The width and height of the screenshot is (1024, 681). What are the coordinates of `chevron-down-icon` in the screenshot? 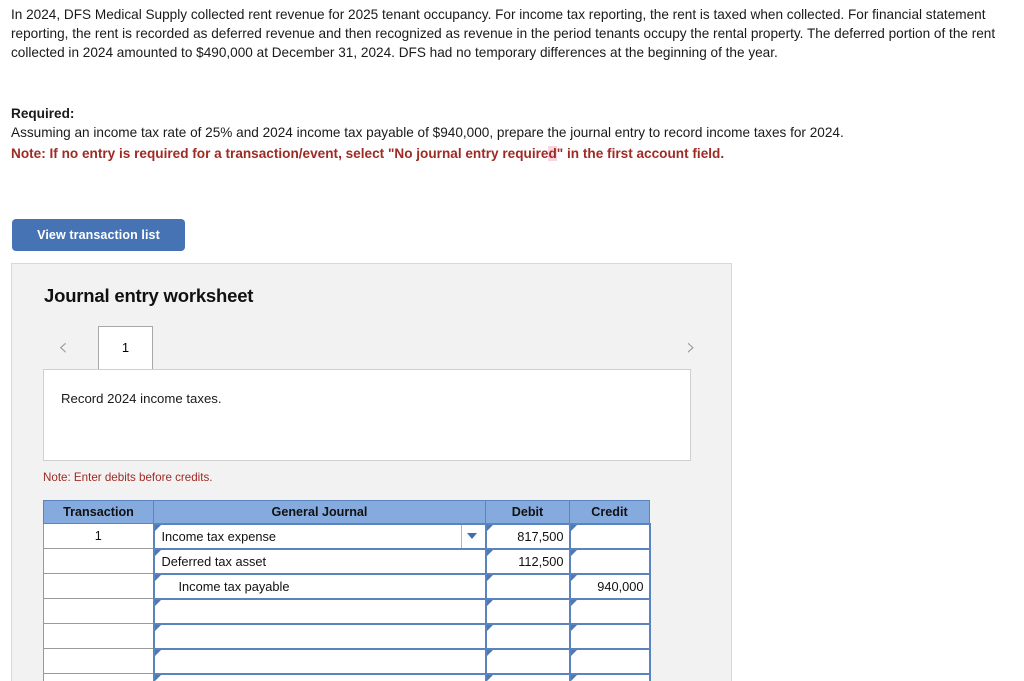 It's located at (472, 536).